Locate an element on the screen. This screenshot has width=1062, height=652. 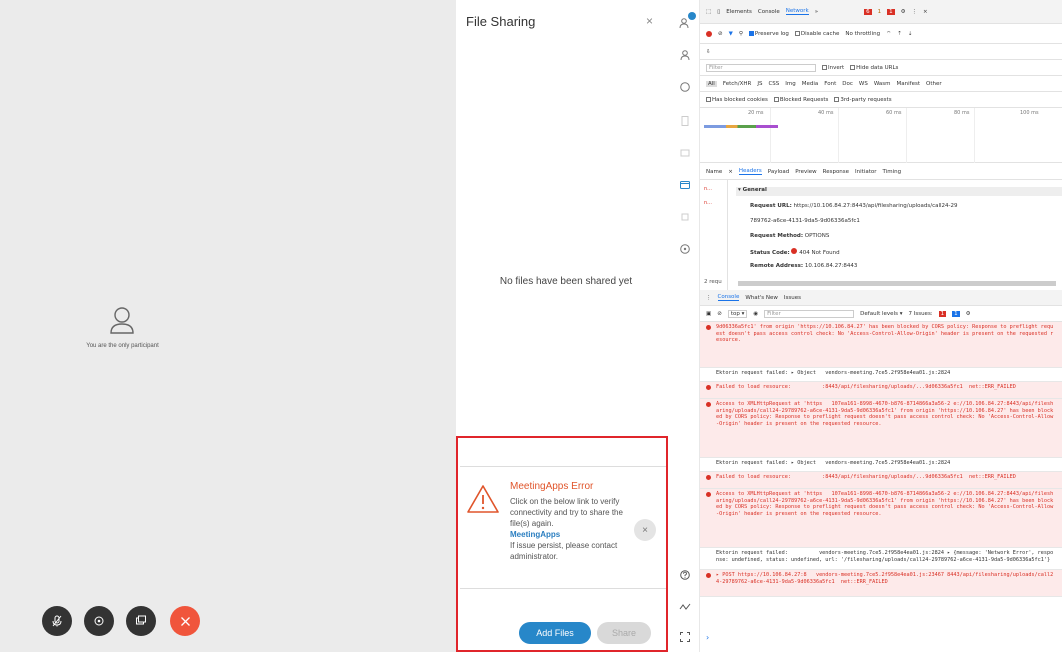
device-icon: ▯ is located at coordinates (718, 12).